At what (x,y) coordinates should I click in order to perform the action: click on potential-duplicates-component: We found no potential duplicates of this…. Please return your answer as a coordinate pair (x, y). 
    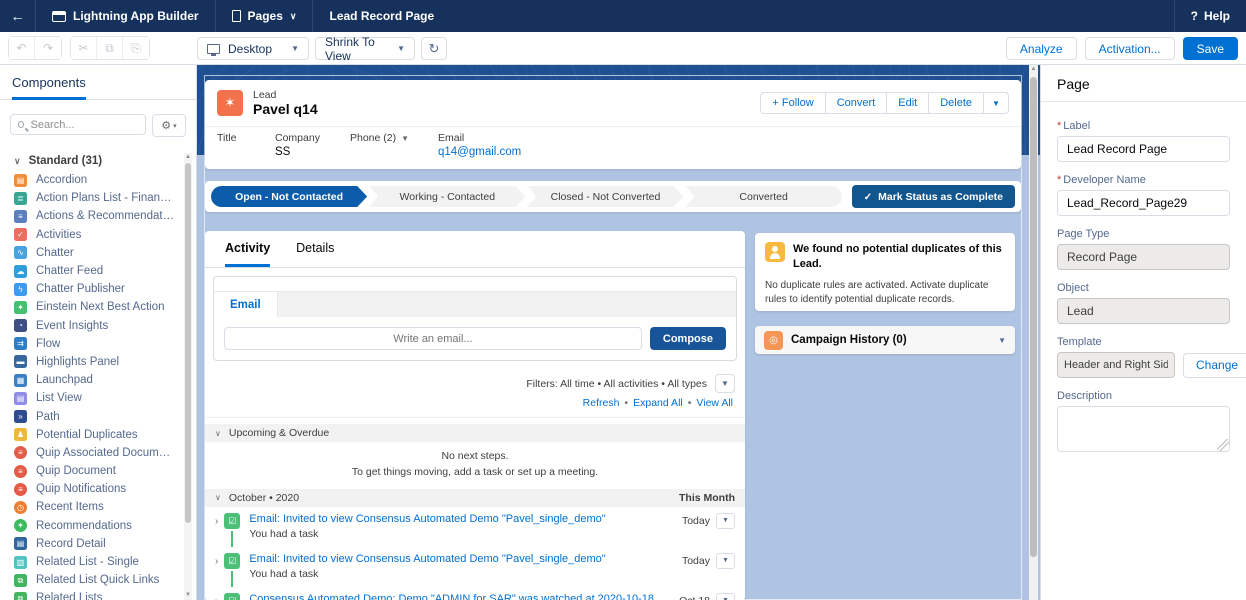
    Looking at the image, I should click on (885, 272).